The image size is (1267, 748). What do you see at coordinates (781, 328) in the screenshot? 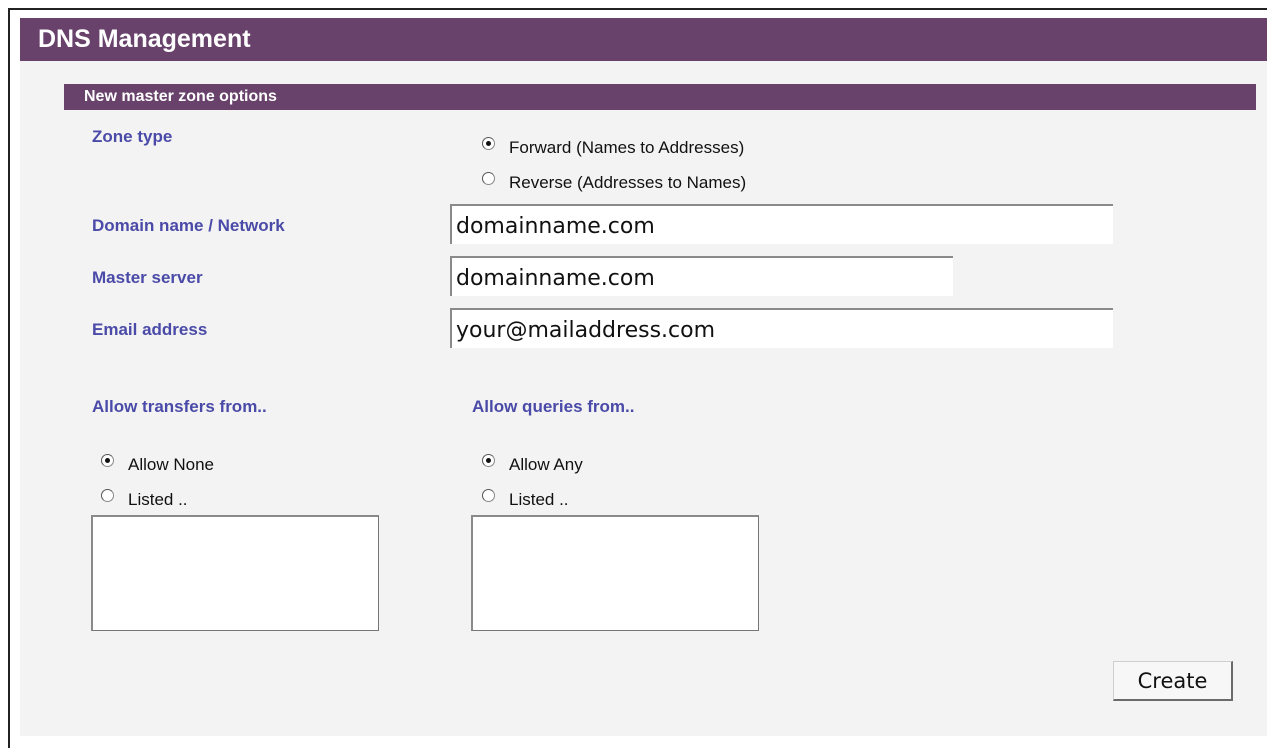
I see `email-address-input` at bounding box center [781, 328].